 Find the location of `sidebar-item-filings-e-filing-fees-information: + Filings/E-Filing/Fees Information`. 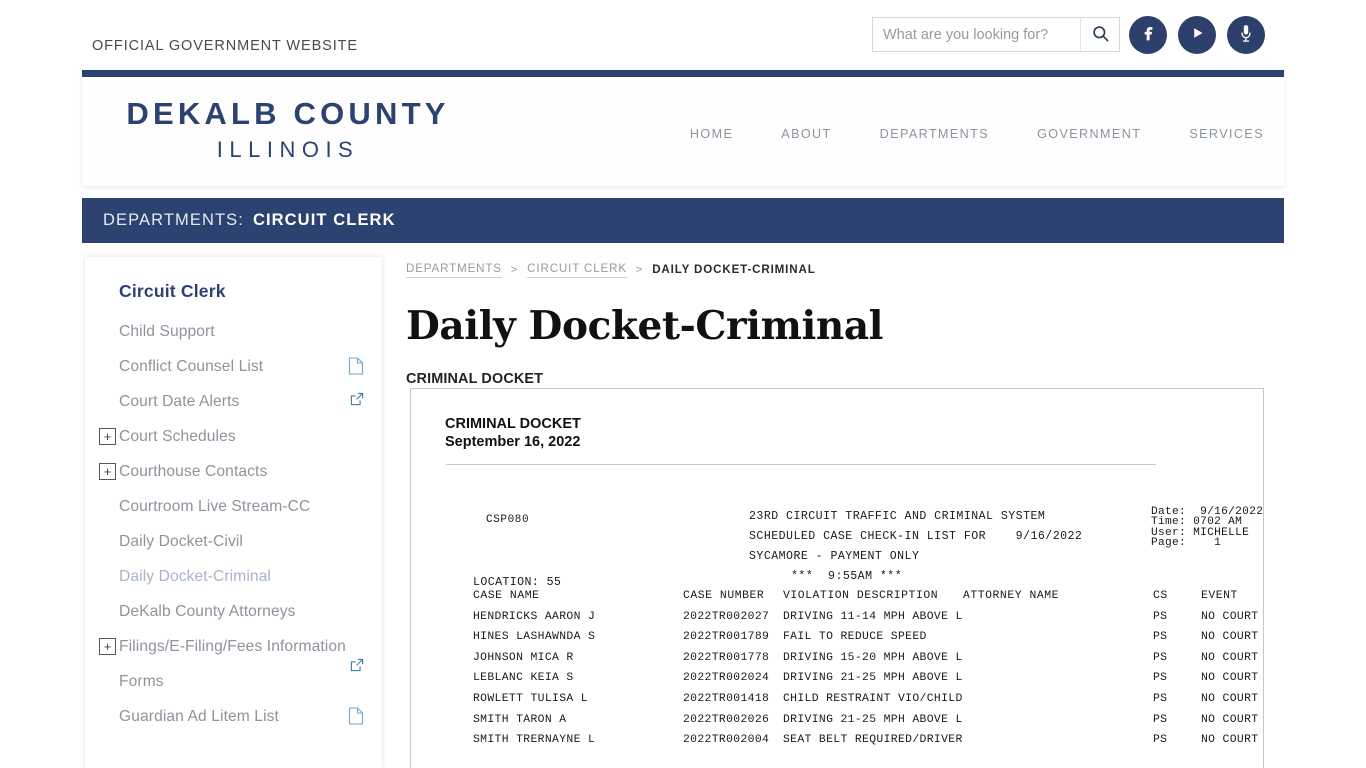

sidebar-item-filings-e-filing-fees-information: + Filings/E-Filing/Fees Information is located at coordinates (233, 651).